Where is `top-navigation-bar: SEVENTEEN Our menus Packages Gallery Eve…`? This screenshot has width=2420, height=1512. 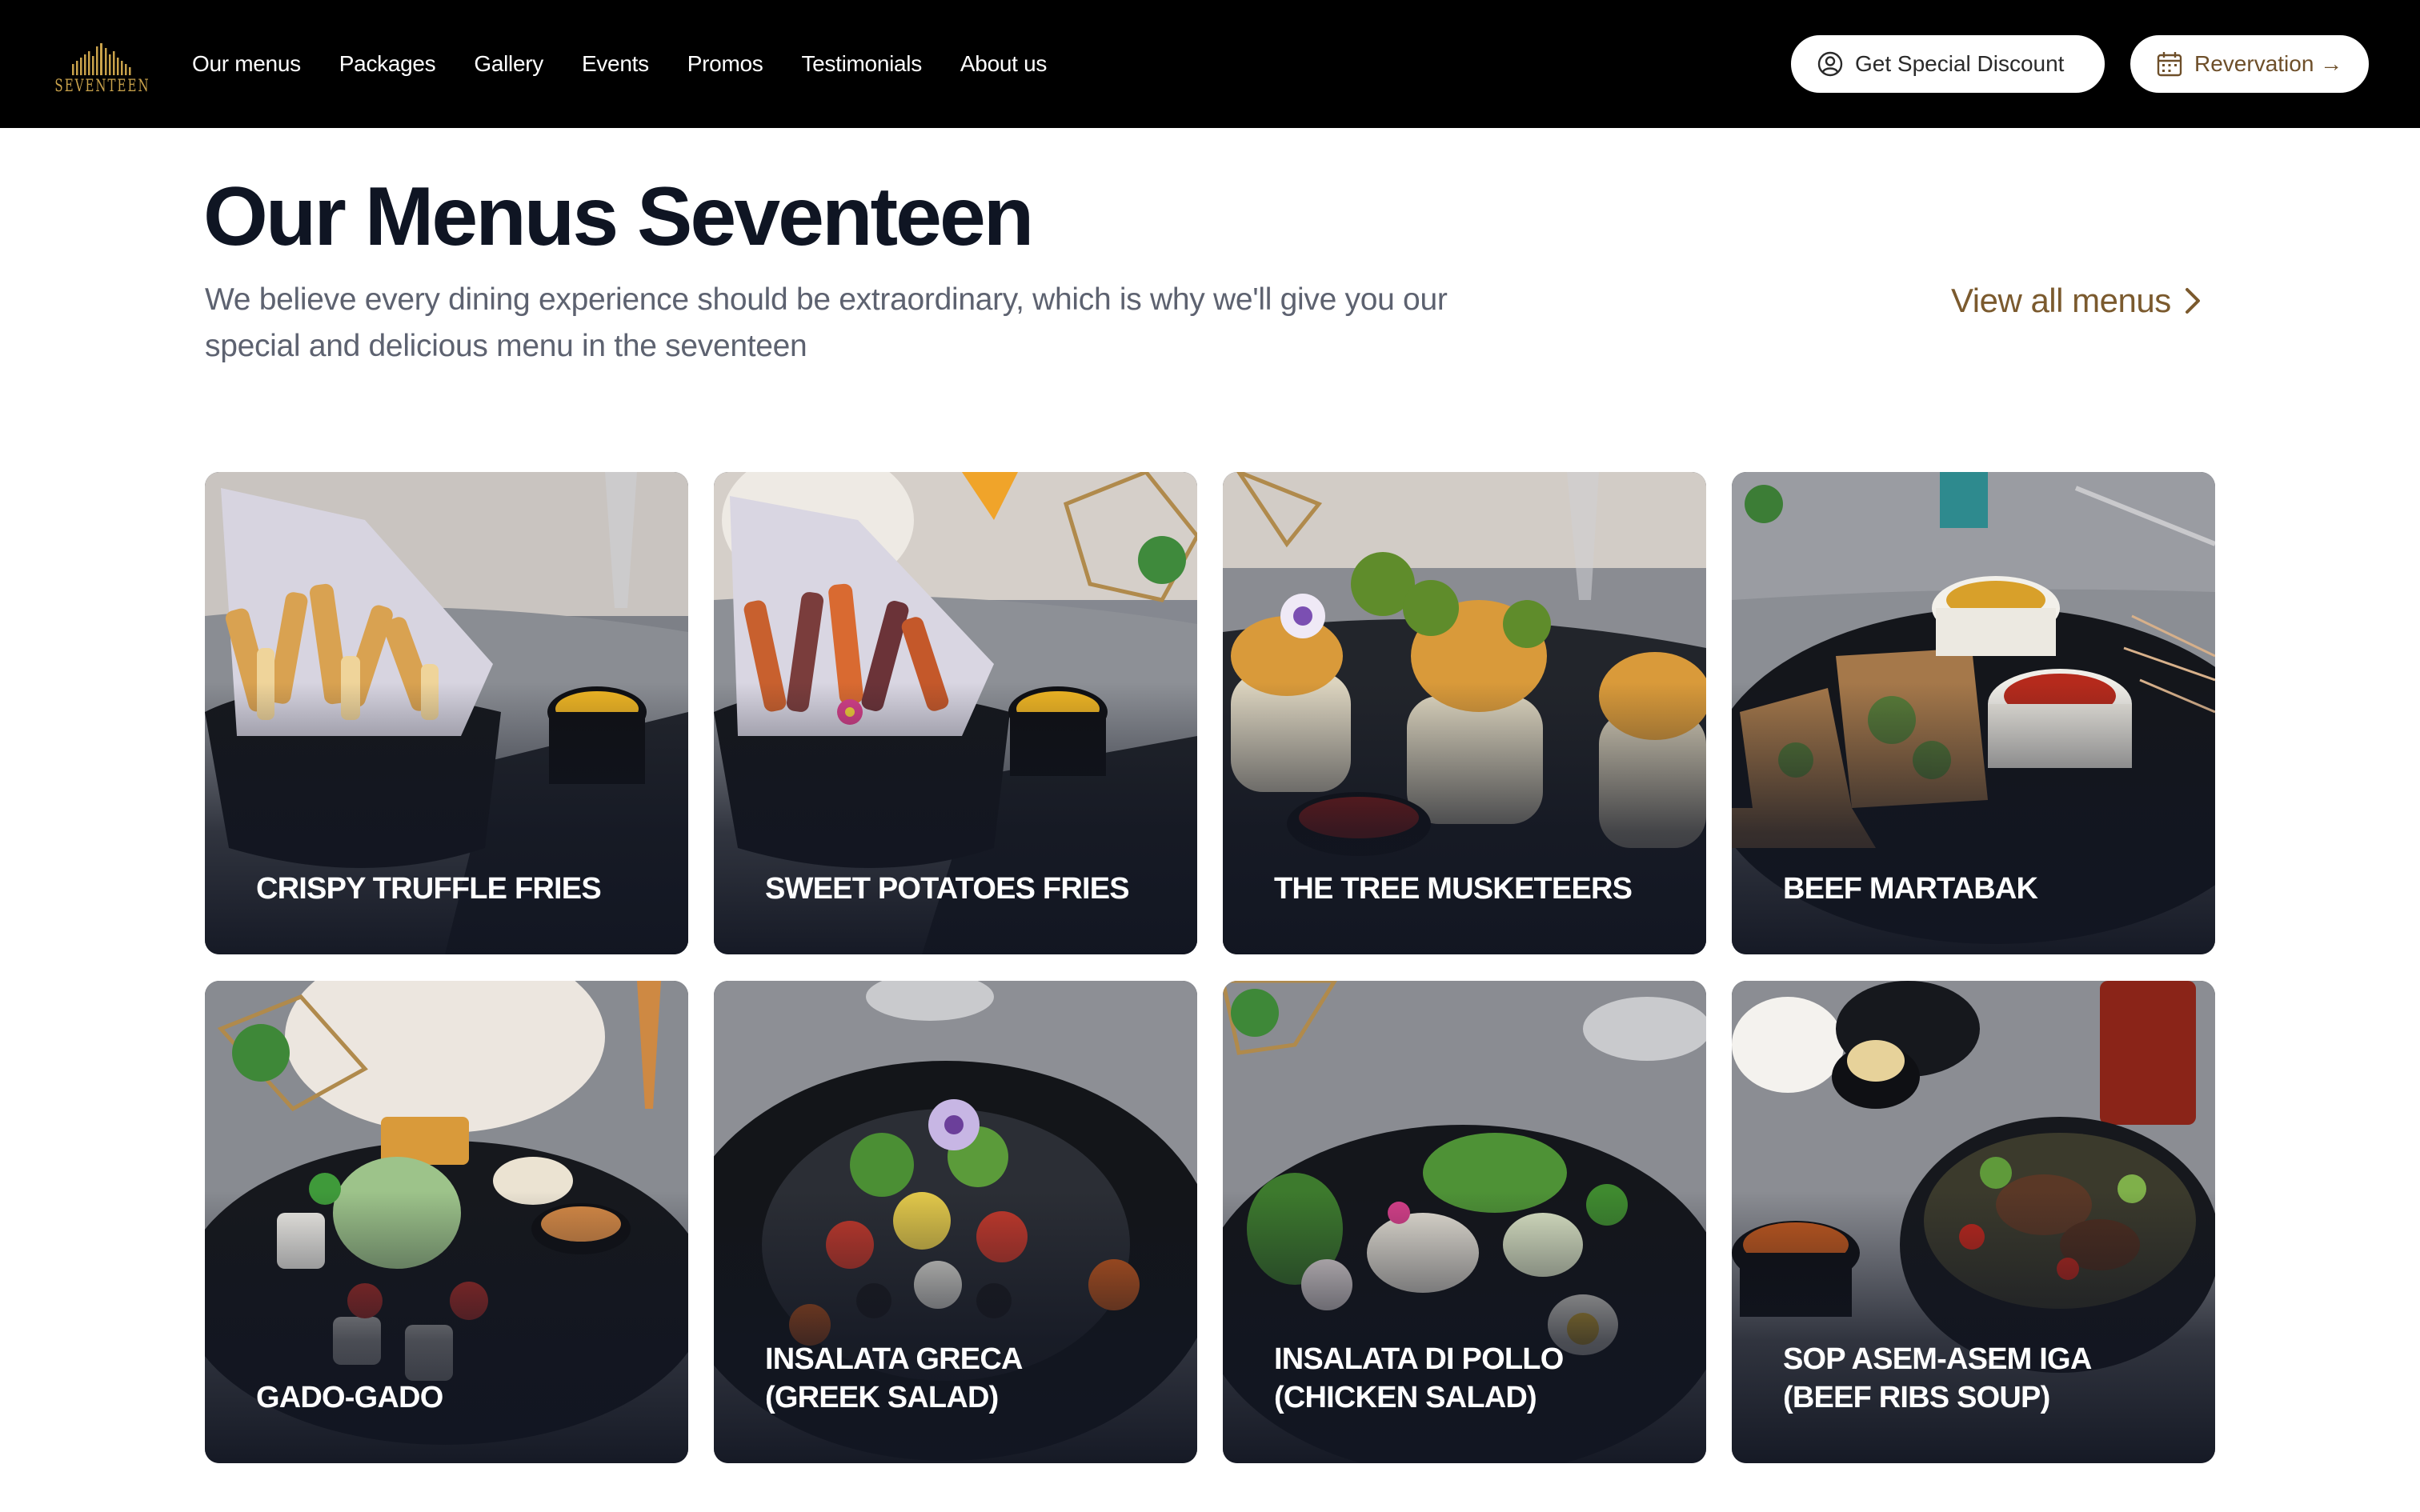
top-navigation-bar: SEVENTEEN Our menus Packages Gallery Eve… is located at coordinates (1210, 64).